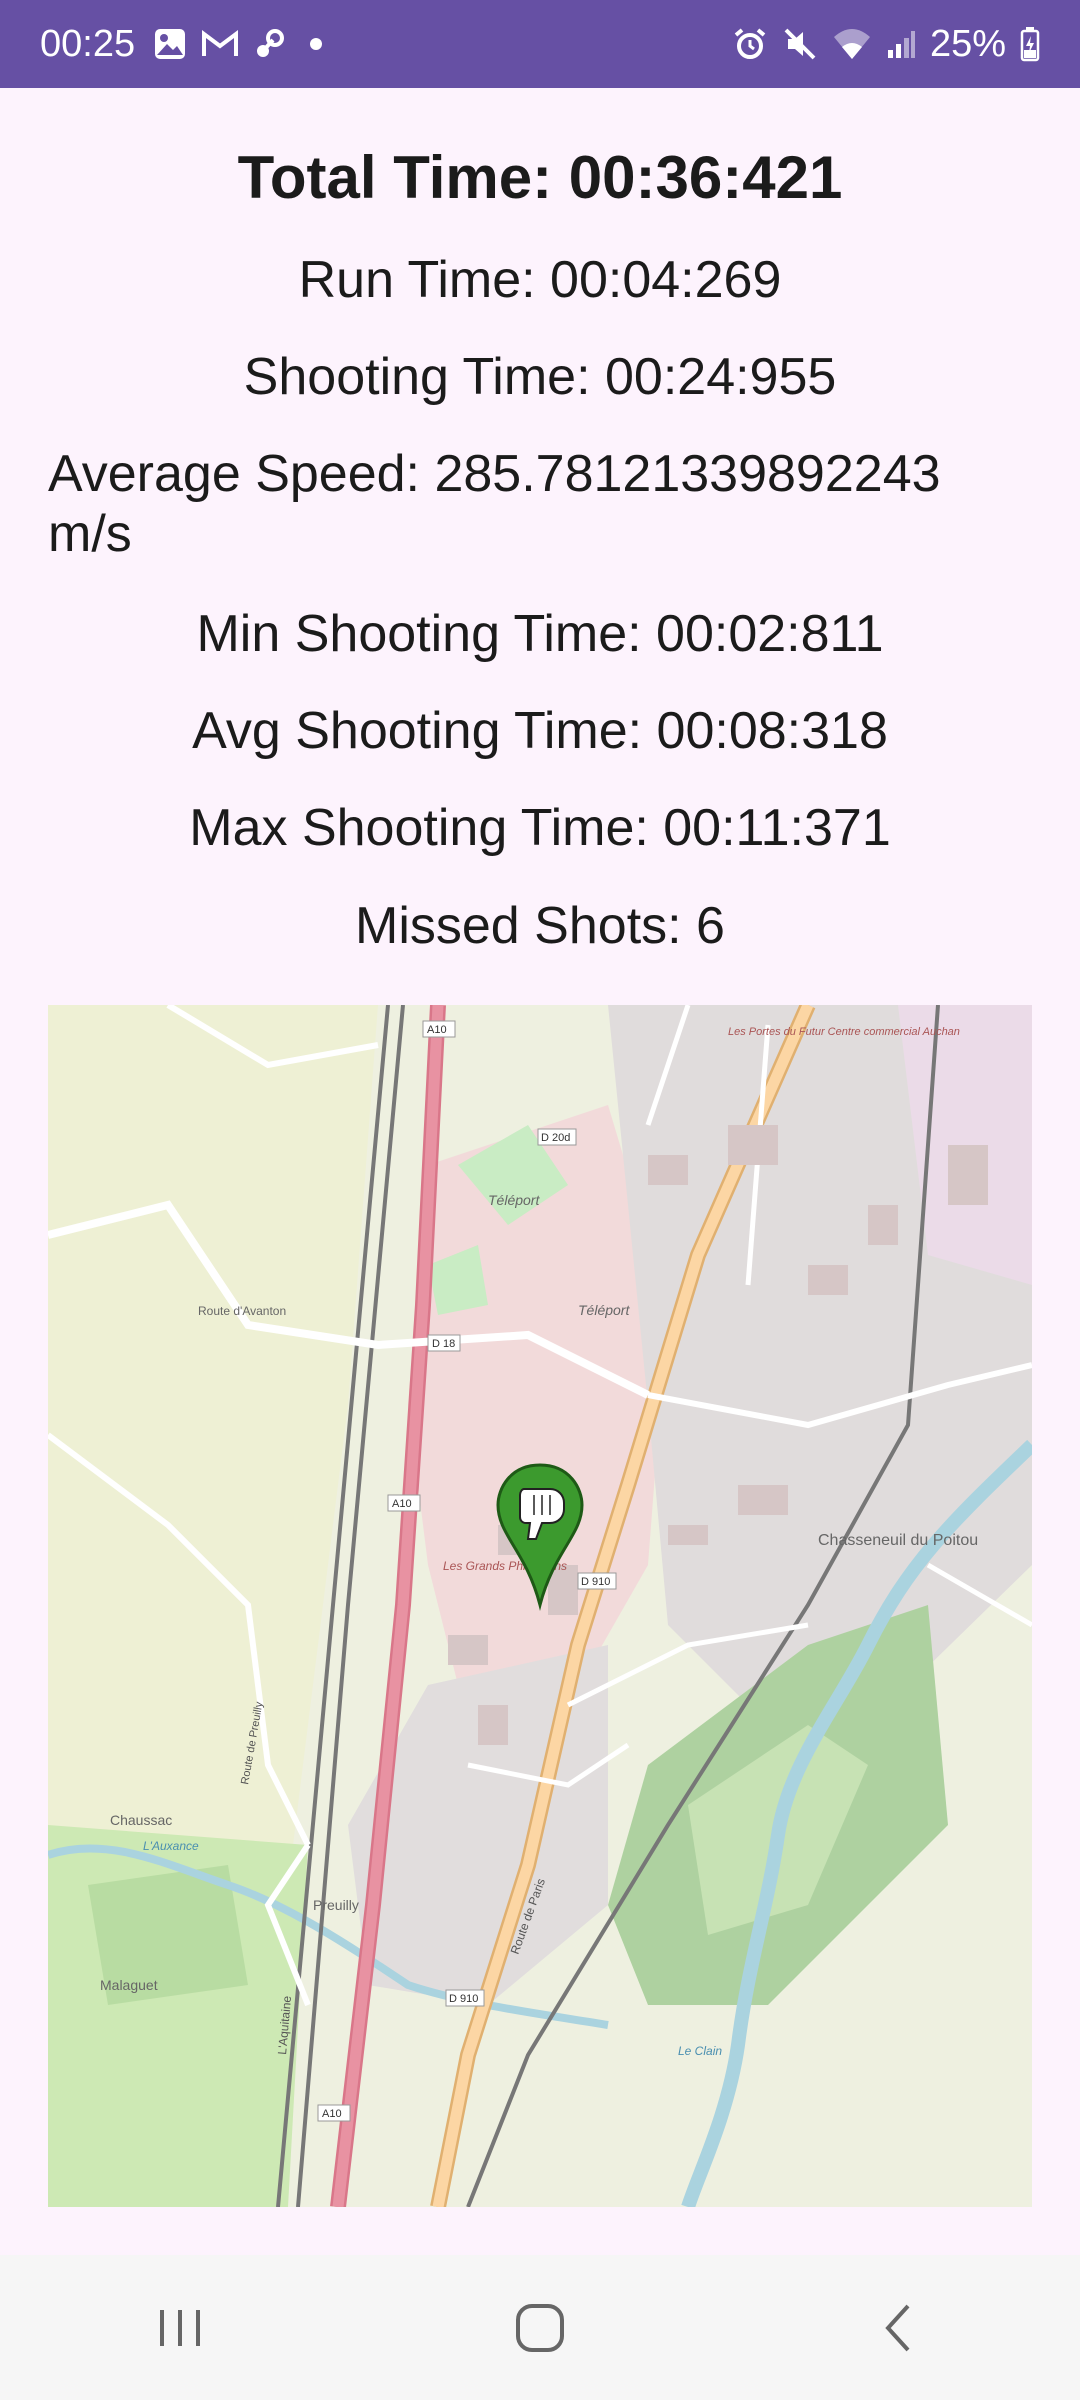 The image size is (1080, 2400). I want to click on back-icon, so click(897, 2327).